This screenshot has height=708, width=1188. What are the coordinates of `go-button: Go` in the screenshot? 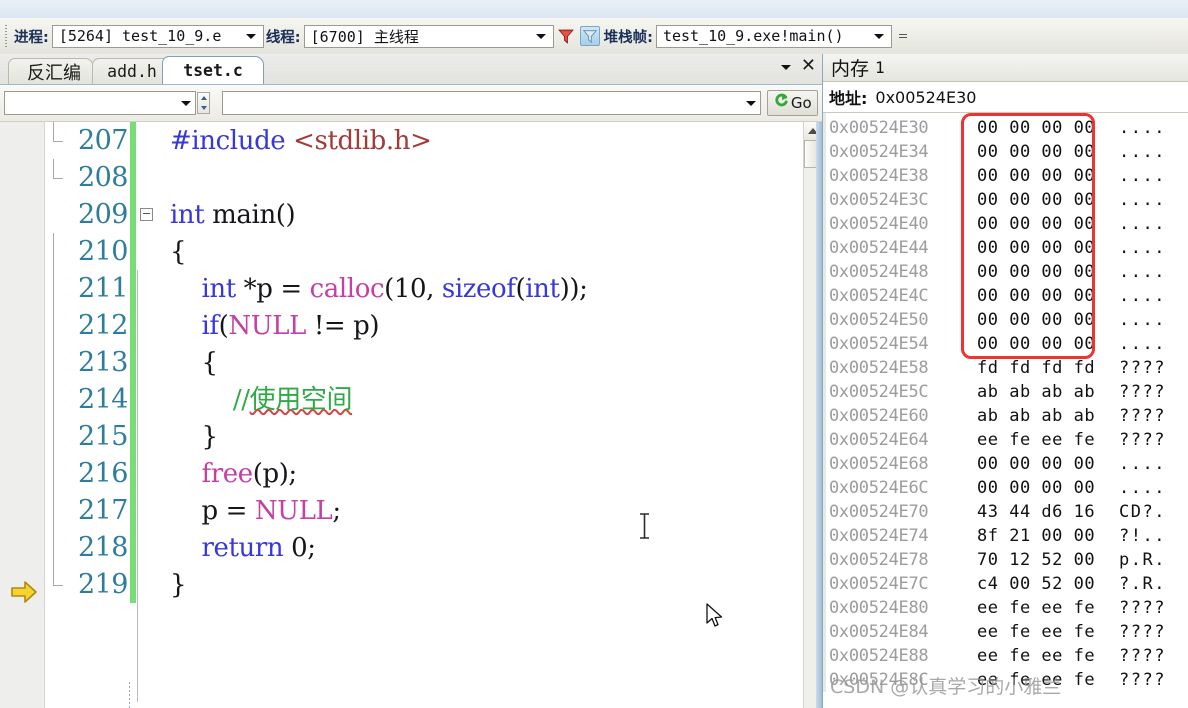 It's located at (792, 103).